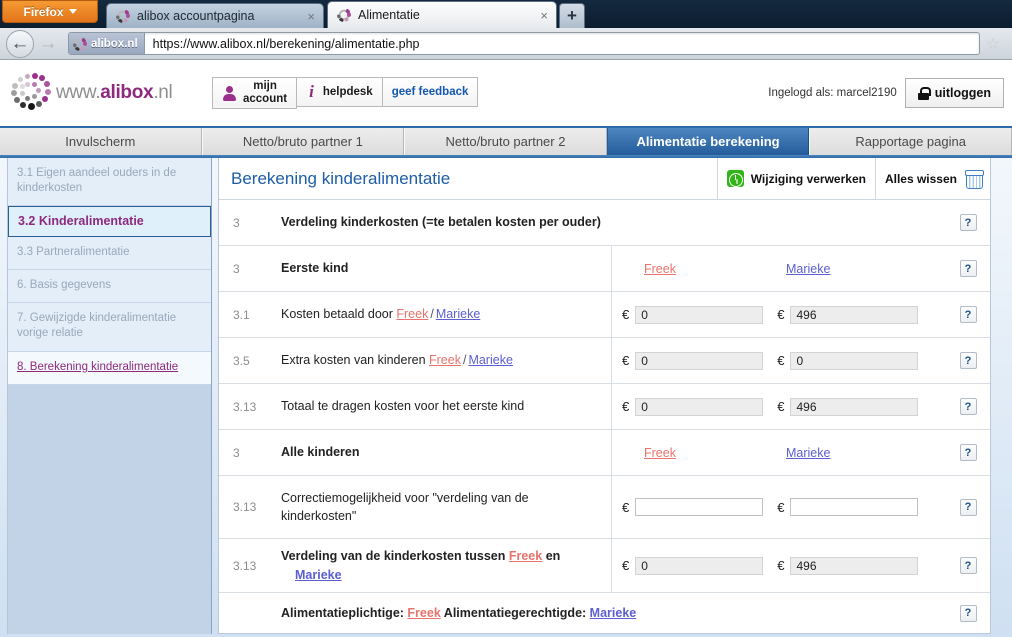 The height and width of the screenshot is (637, 1012). What do you see at coordinates (265, 99) in the screenshot?
I see `mijn-account-line2: account` at bounding box center [265, 99].